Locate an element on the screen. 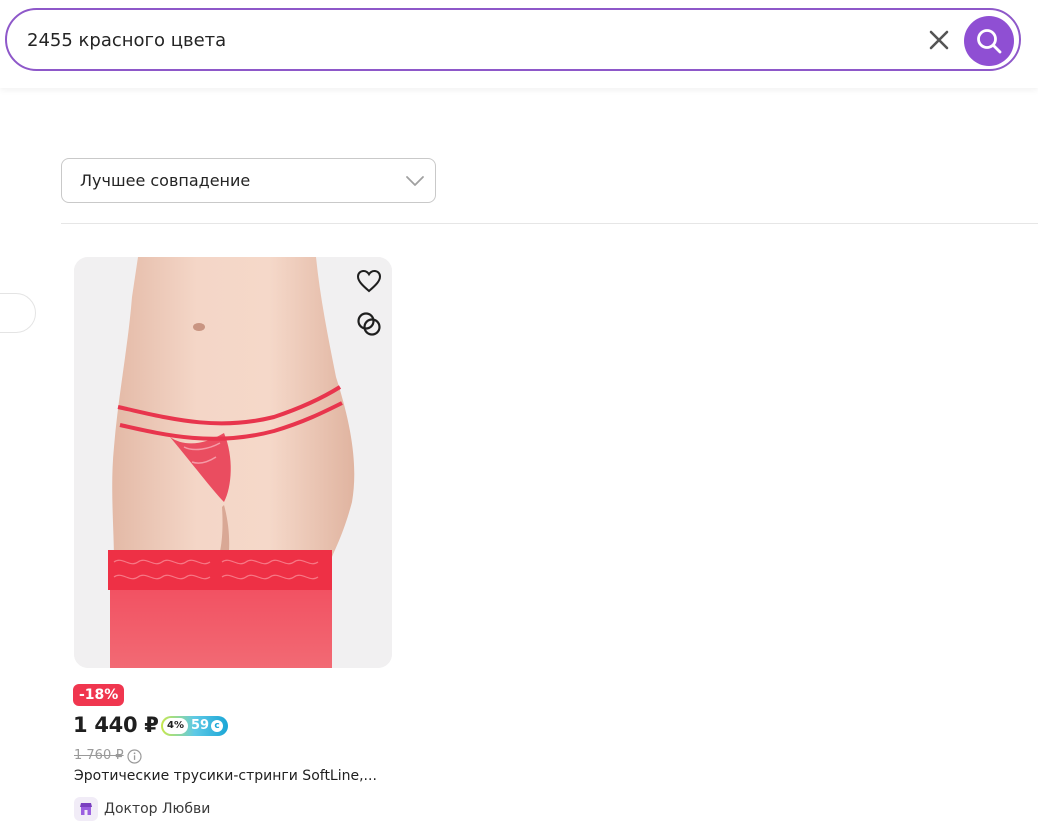 The width and height of the screenshot is (1038, 828). search-bar is located at coordinates (513, 39).